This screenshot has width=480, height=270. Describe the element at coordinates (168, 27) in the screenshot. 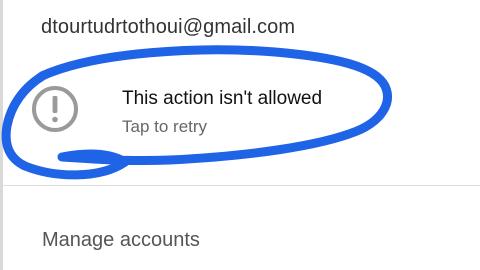

I see `account-email: dtourtudrtothoui@gmail.com` at that location.